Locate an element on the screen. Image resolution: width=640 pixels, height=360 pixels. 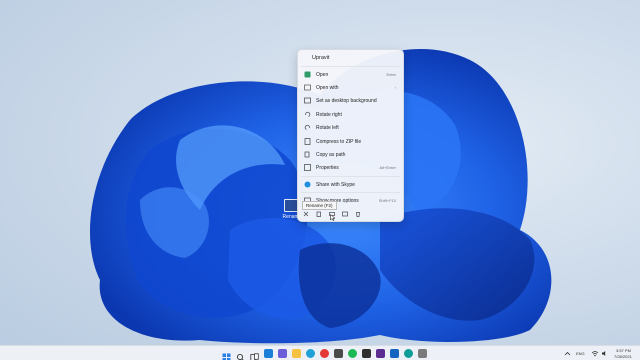
menu-item-label: Open with is located at coordinates (327, 87).